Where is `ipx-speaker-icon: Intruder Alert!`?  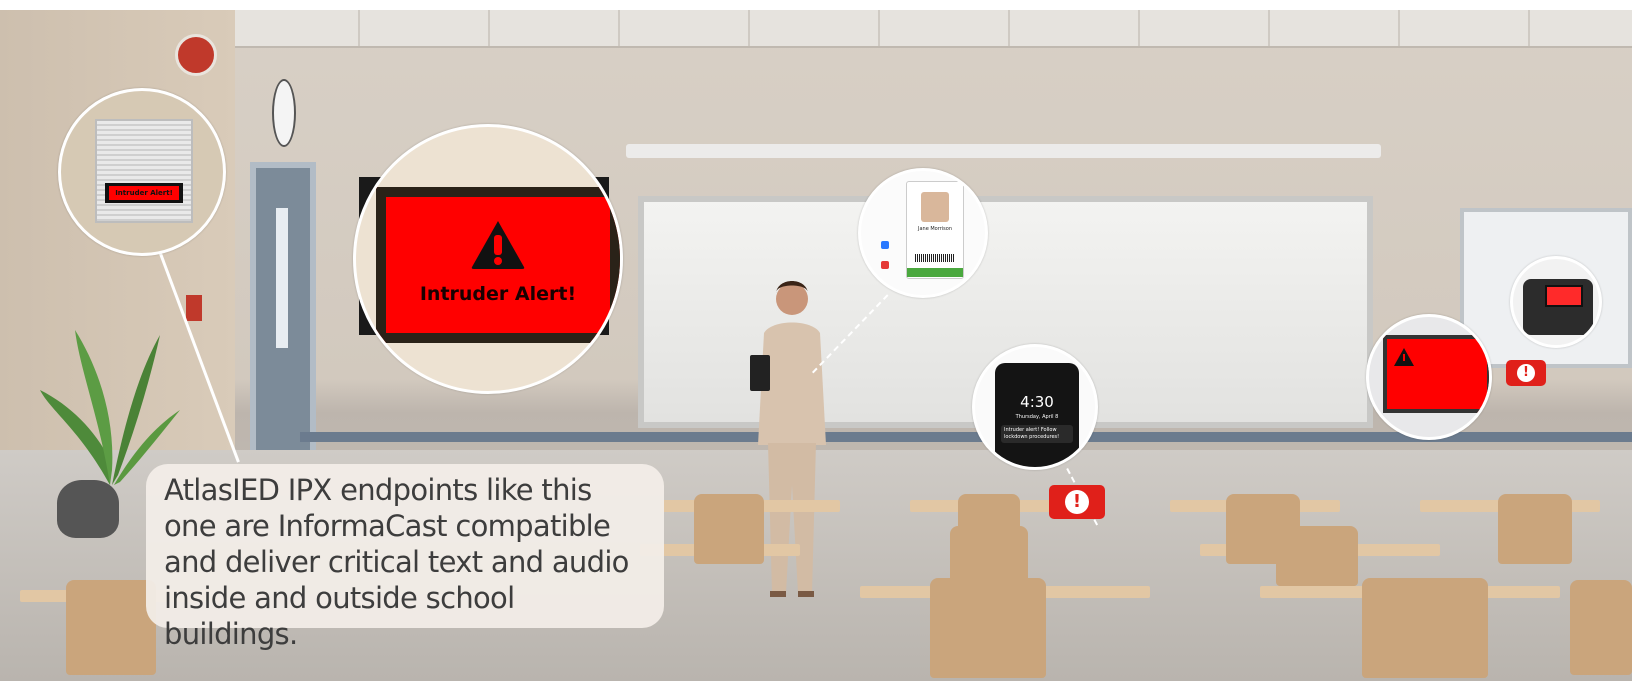 ipx-speaker-icon: Intruder Alert! is located at coordinates (144, 171).